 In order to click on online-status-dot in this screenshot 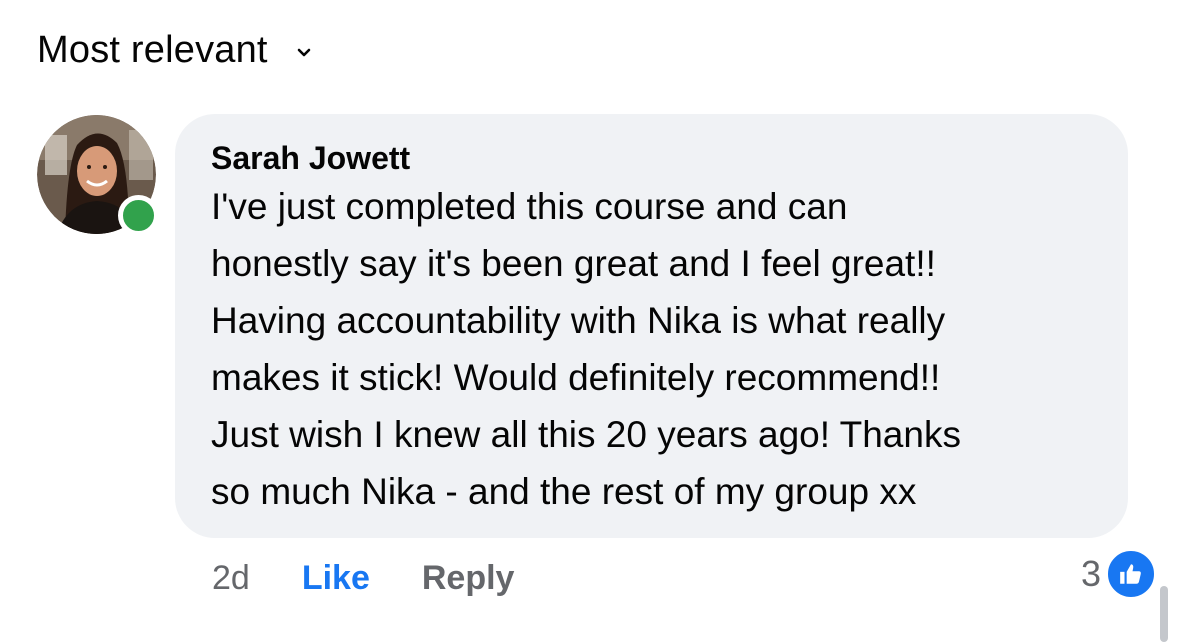, I will do `click(138, 215)`.